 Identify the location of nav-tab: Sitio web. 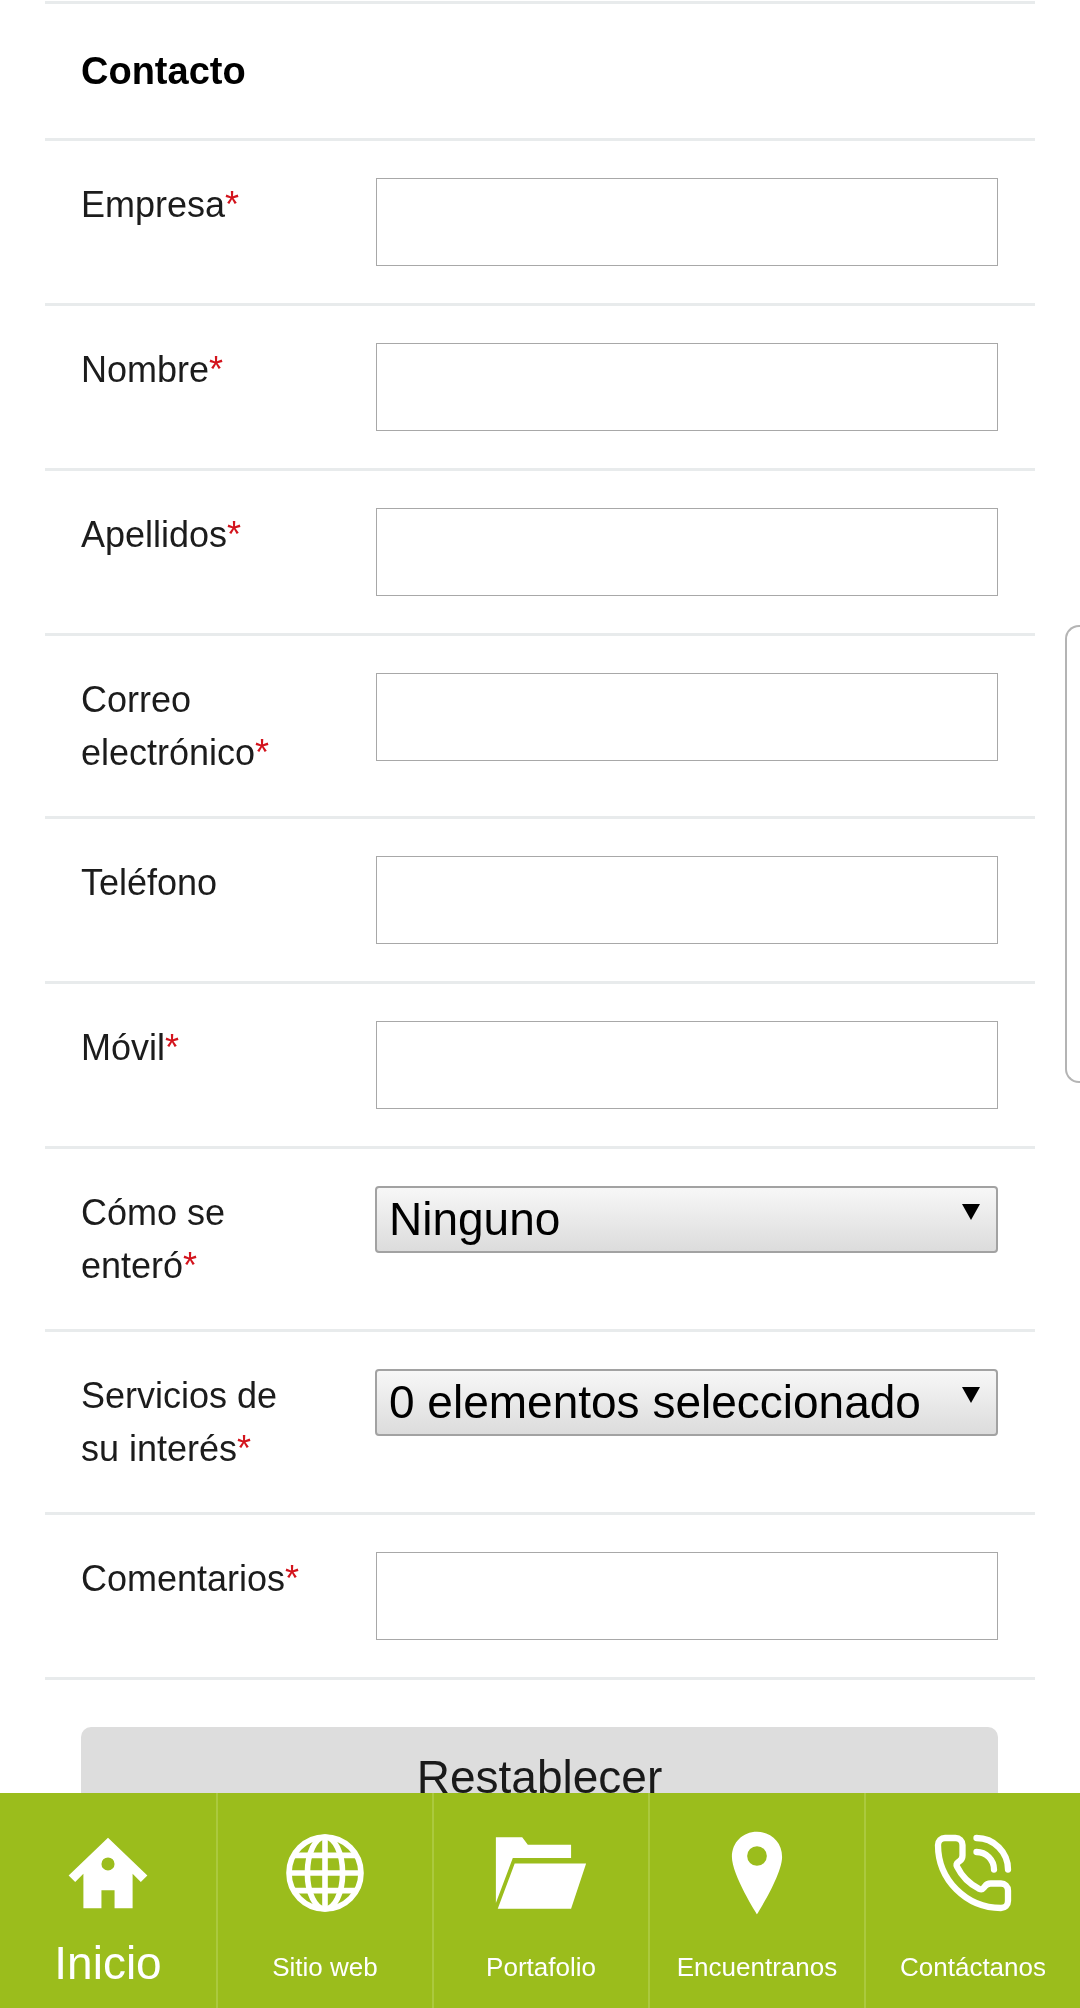
(324, 1900).